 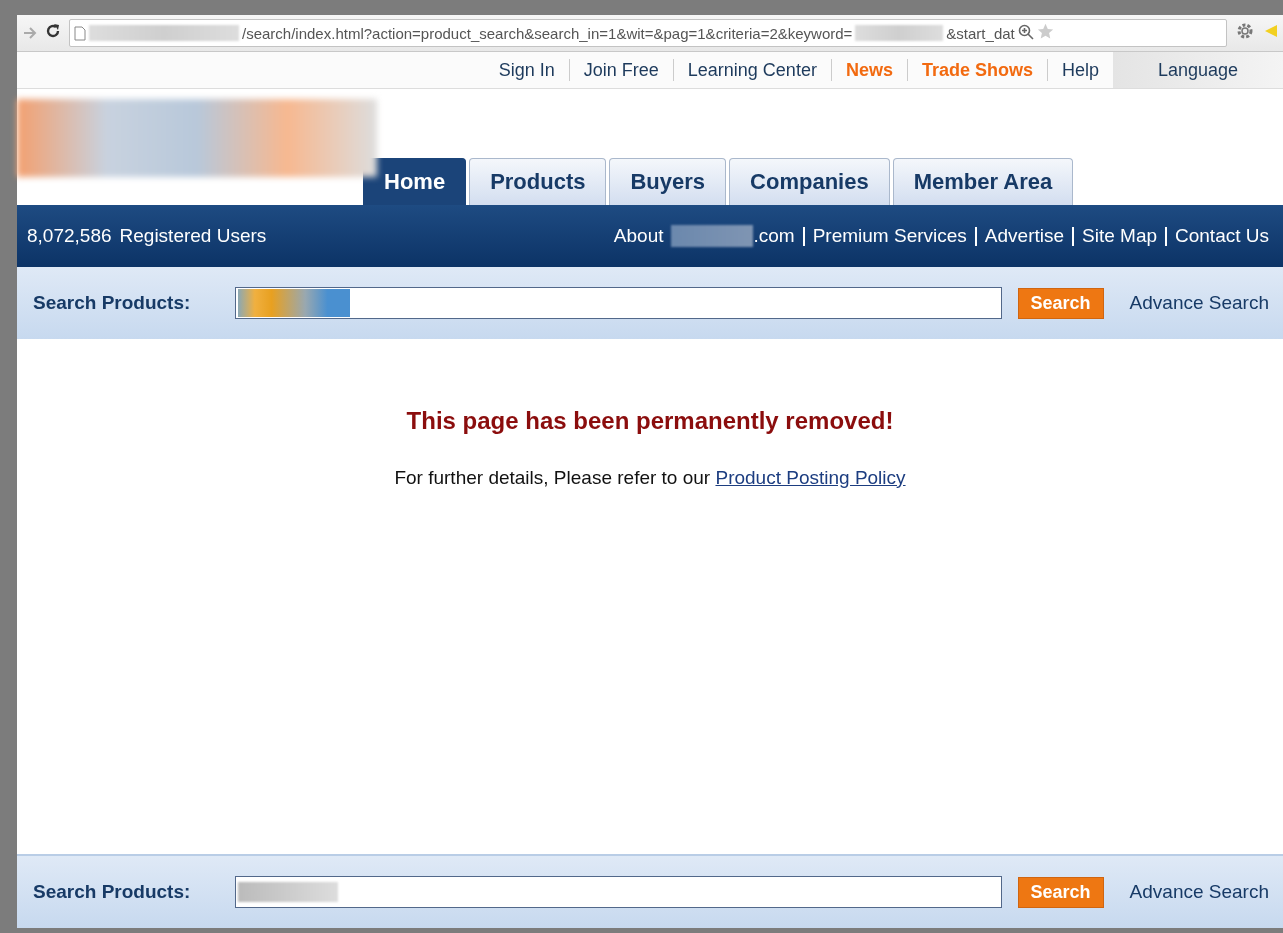 I want to click on about-link: About, so click(x=638, y=236).